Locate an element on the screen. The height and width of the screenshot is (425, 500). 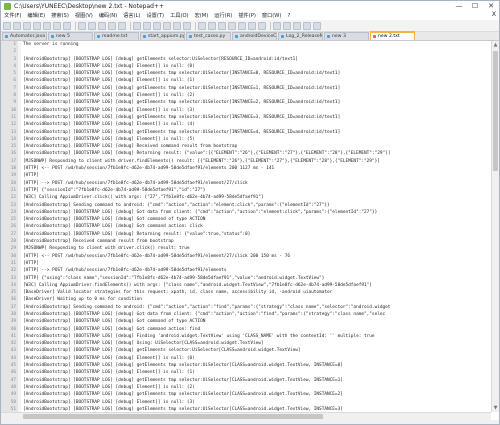
menu-tools: 工具(O) is located at coordinates (179, 15).